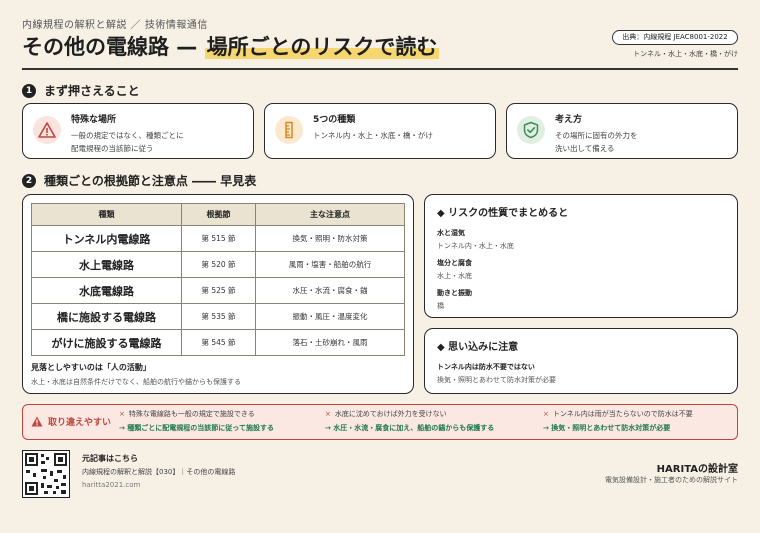 This screenshot has width=760, height=533. Describe the element at coordinates (115, 25) in the screenshot. I see `kicker: 内線規程の解釈と解説 ／ 技術情報通信` at that location.